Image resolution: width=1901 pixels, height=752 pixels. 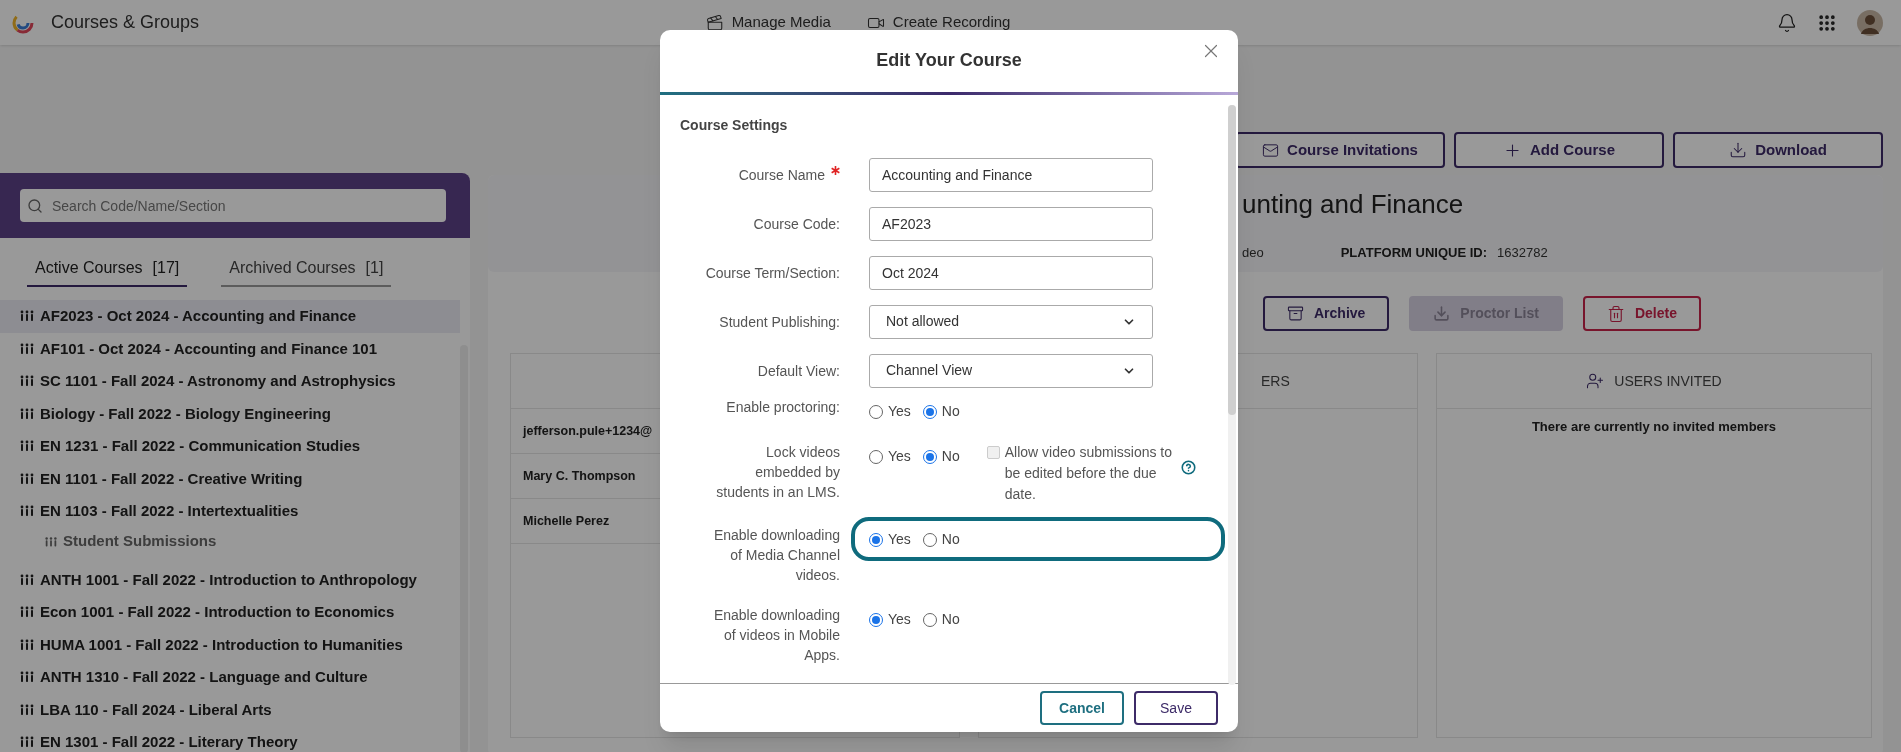 What do you see at coordinates (1668, 381) in the screenshot?
I see `column-header: USERS INVITED` at bounding box center [1668, 381].